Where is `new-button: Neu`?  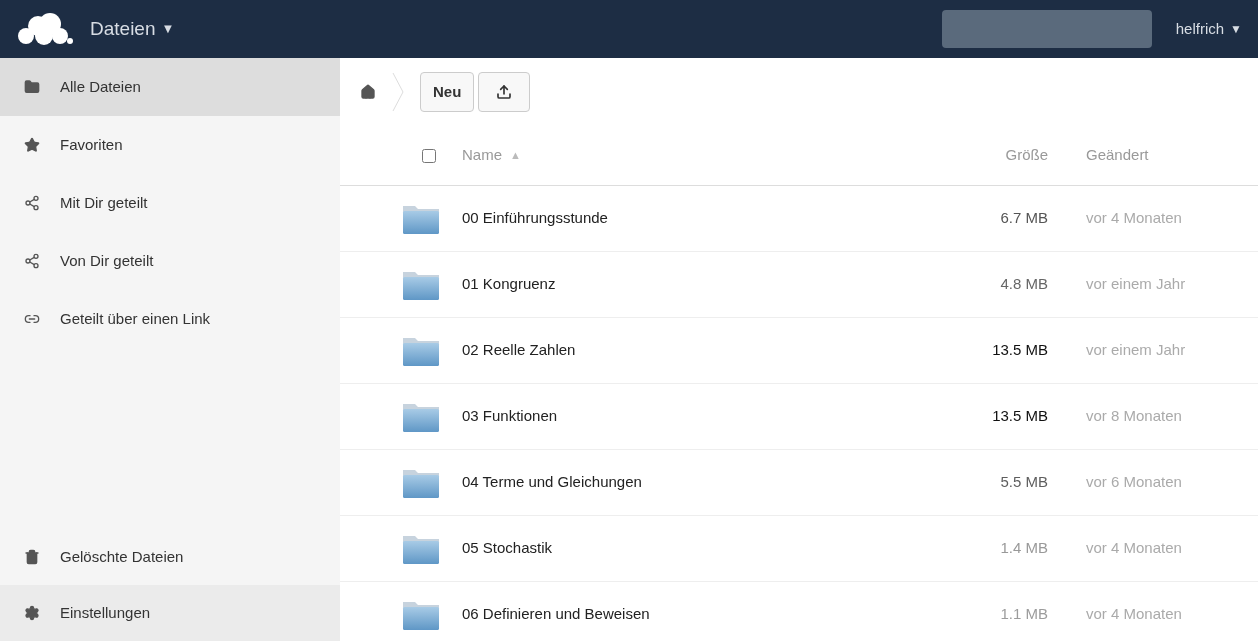 new-button: Neu is located at coordinates (447, 92).